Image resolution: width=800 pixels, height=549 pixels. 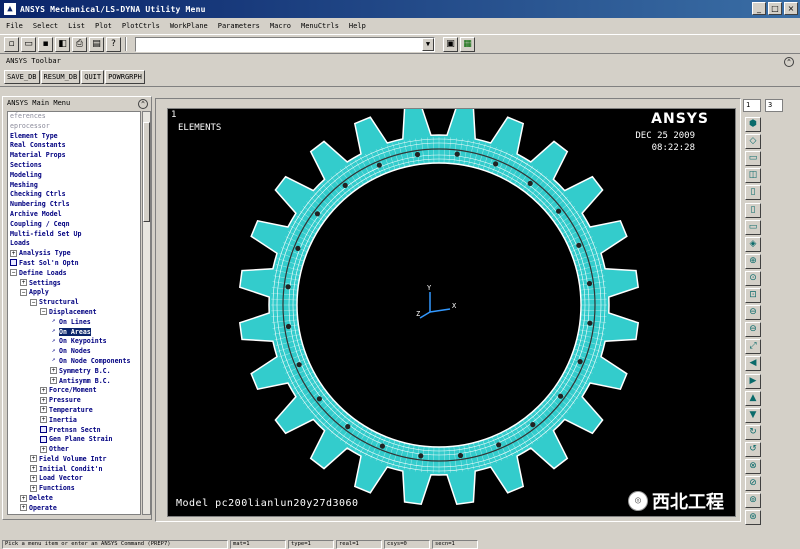 What do you see at coordinates (753, 466) in the screenshot?
I see `rotate-x-icon: ⊗` at bounding box center [753, 466].